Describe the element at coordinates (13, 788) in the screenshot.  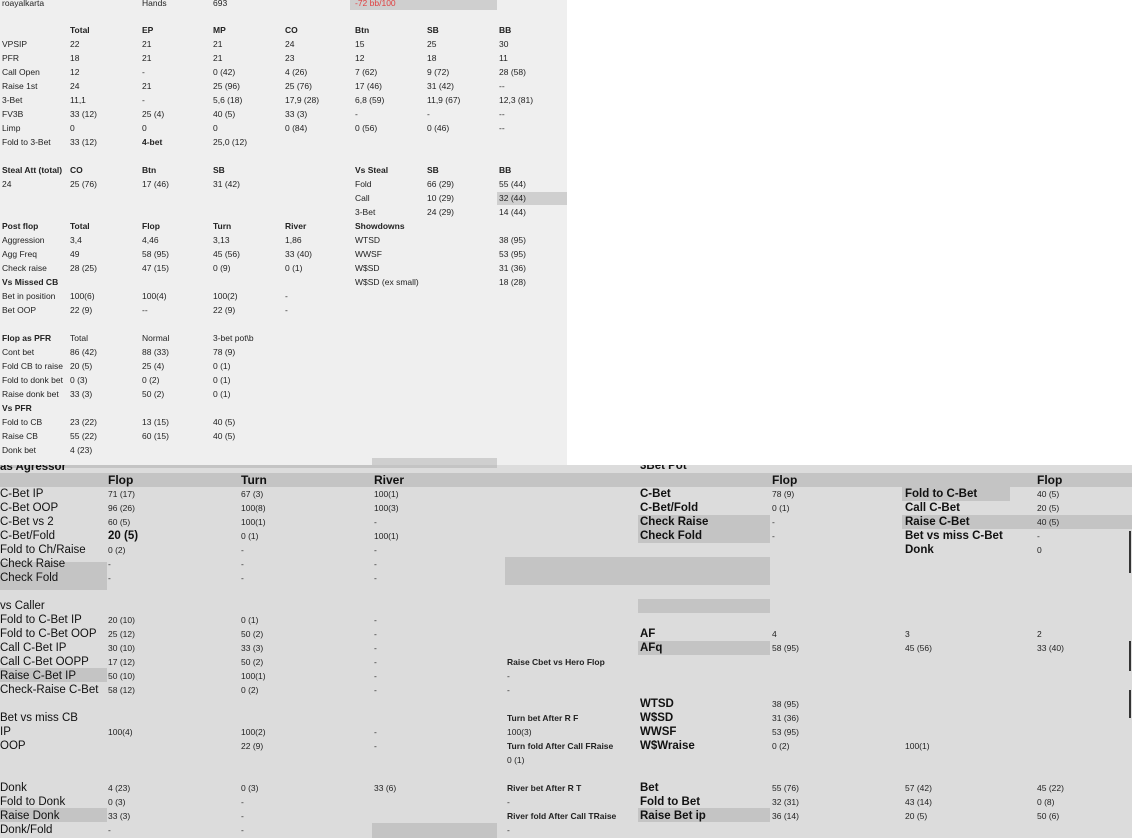
I see `donk-row-label: Donk` at that location.